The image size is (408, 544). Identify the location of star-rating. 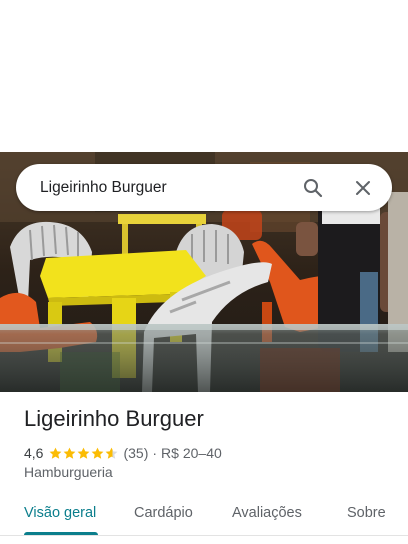
(84, 453).